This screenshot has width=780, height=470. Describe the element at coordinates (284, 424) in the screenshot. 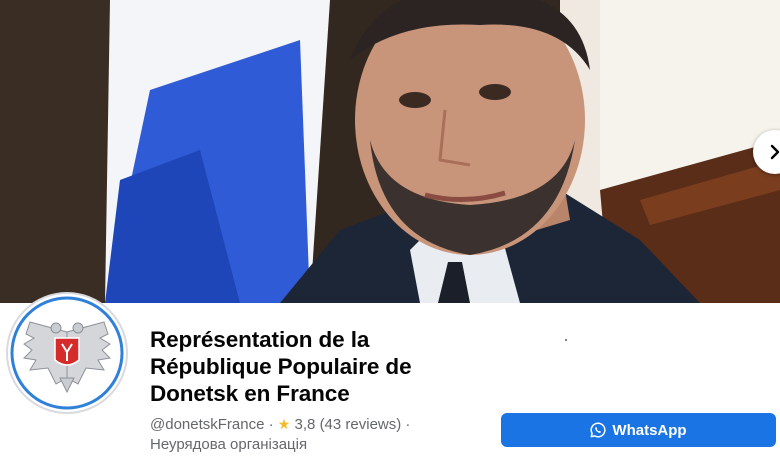

I see `star-icon: ★` at that location.